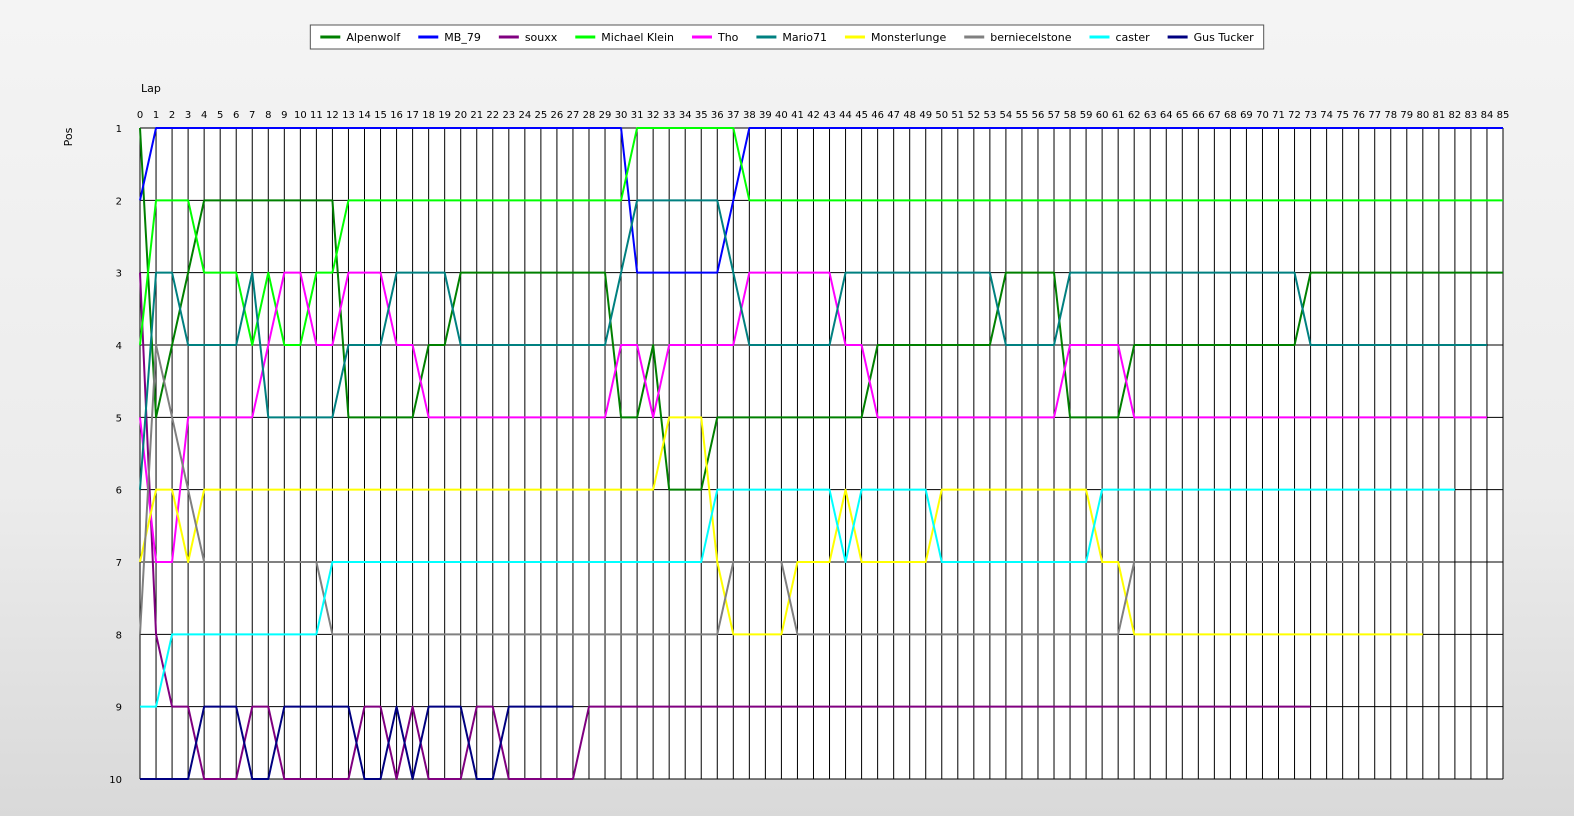 Image resolution: width=1574 pixels, height=816 pixels. What do you see at coordinates (412, 115) in the screenshot?
I see `x-tick-label: 17` at bounding box center [412, 115].